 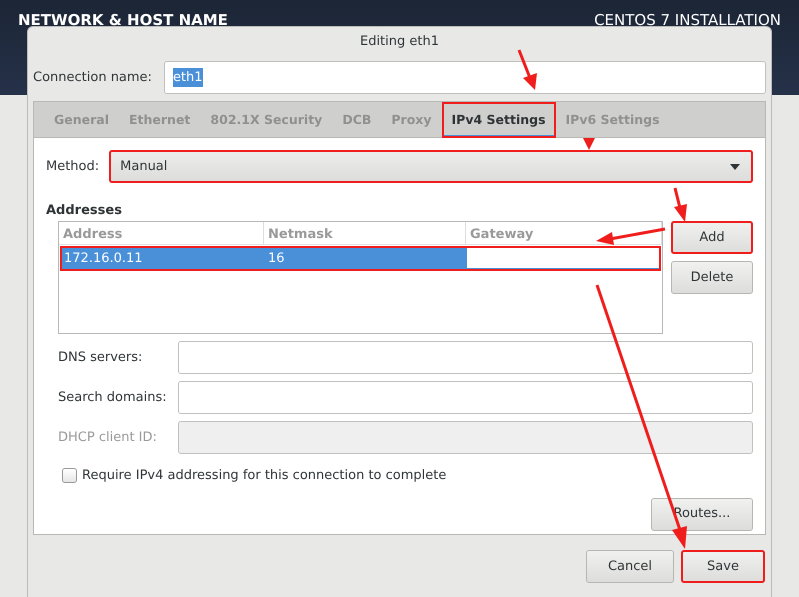 I want to click on tab: General, so click(x=81, y=120).